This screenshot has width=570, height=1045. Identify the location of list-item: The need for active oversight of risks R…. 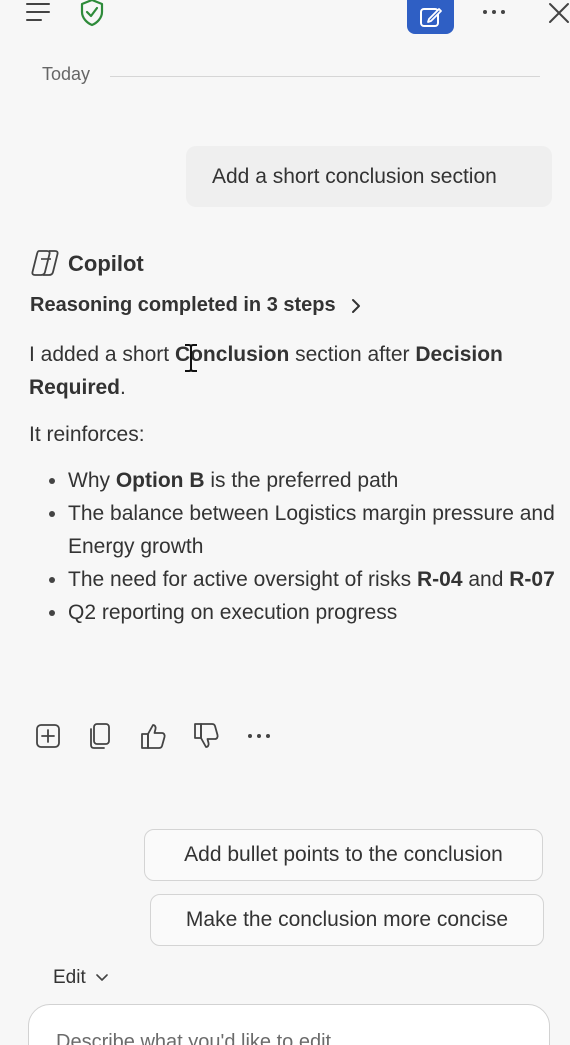
(295, 579).